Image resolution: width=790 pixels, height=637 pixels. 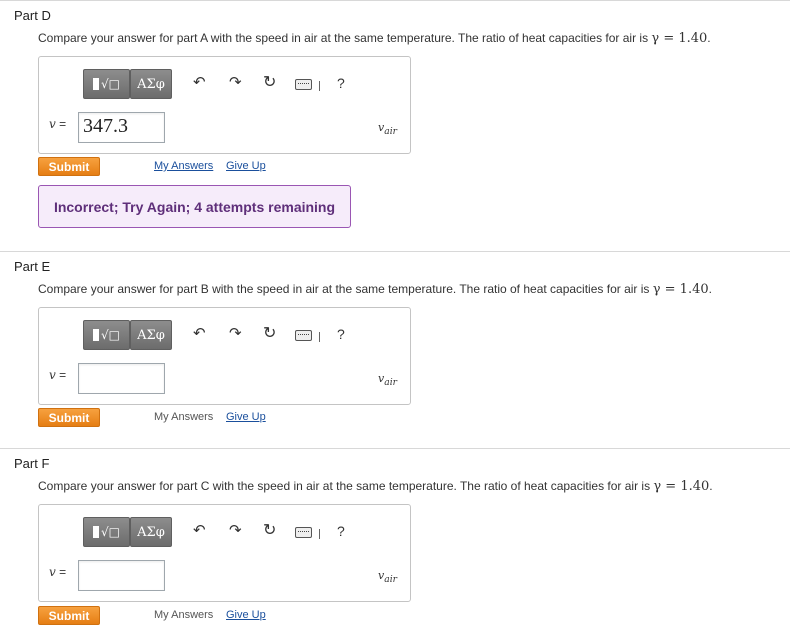 What do you see at coordinates (32, 15) in the screenshot?
I see `part-title: Part D` at bounding box center [32, 15].